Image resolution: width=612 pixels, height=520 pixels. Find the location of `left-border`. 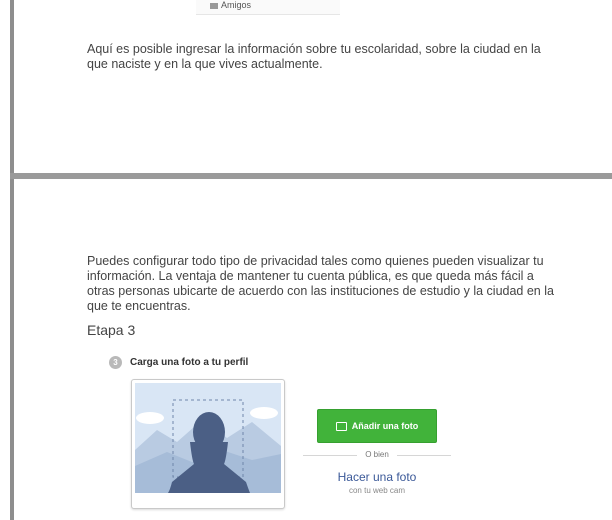

left-border is located at coordinates (12, 260).